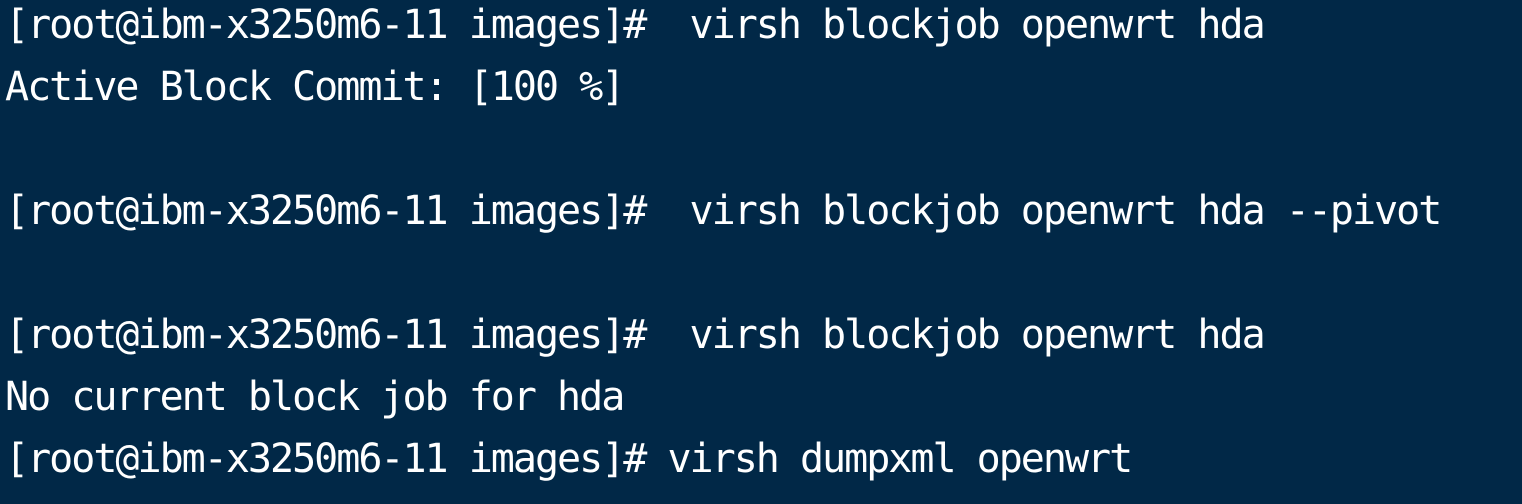 This screenshot has height=504, width=1522. I want to click on terminal-line-output: Active Block Commit: [100 %], so click(315, 87).